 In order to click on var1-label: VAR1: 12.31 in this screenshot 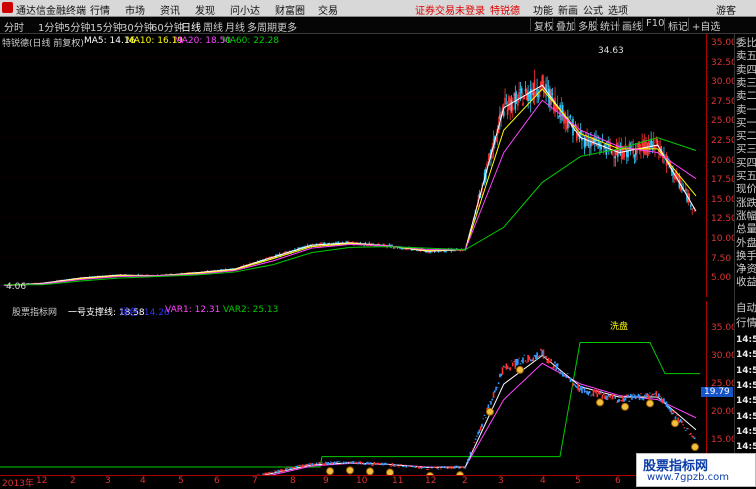, I will do `click(192, 310)`.